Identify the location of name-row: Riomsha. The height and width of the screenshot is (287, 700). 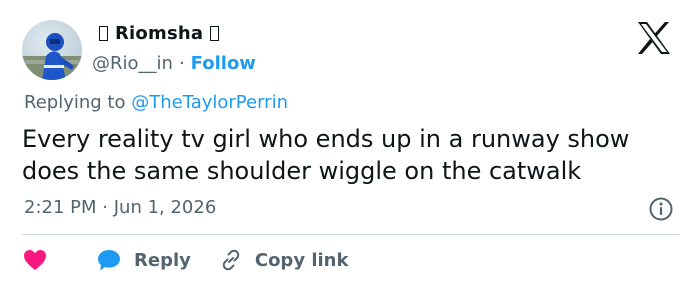
(174, 33).